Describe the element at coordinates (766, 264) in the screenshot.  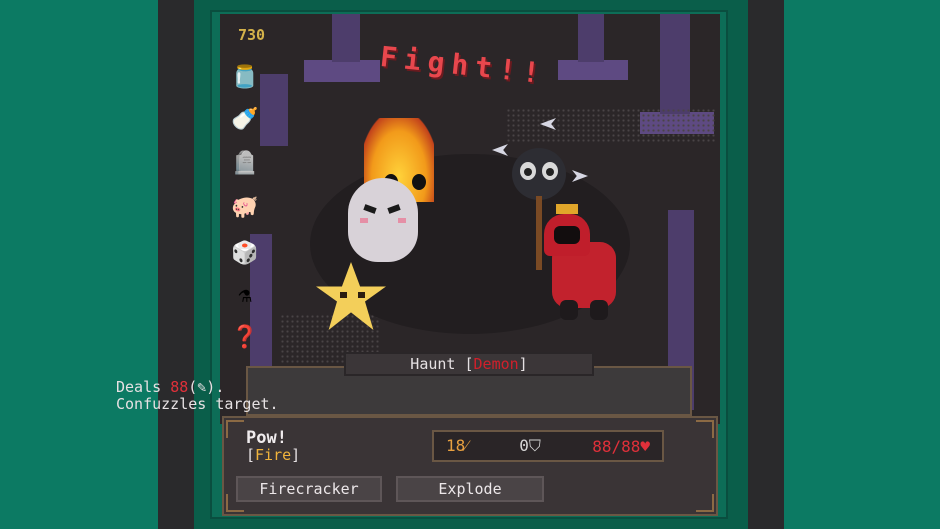
I see `letterbox-right` at that location.